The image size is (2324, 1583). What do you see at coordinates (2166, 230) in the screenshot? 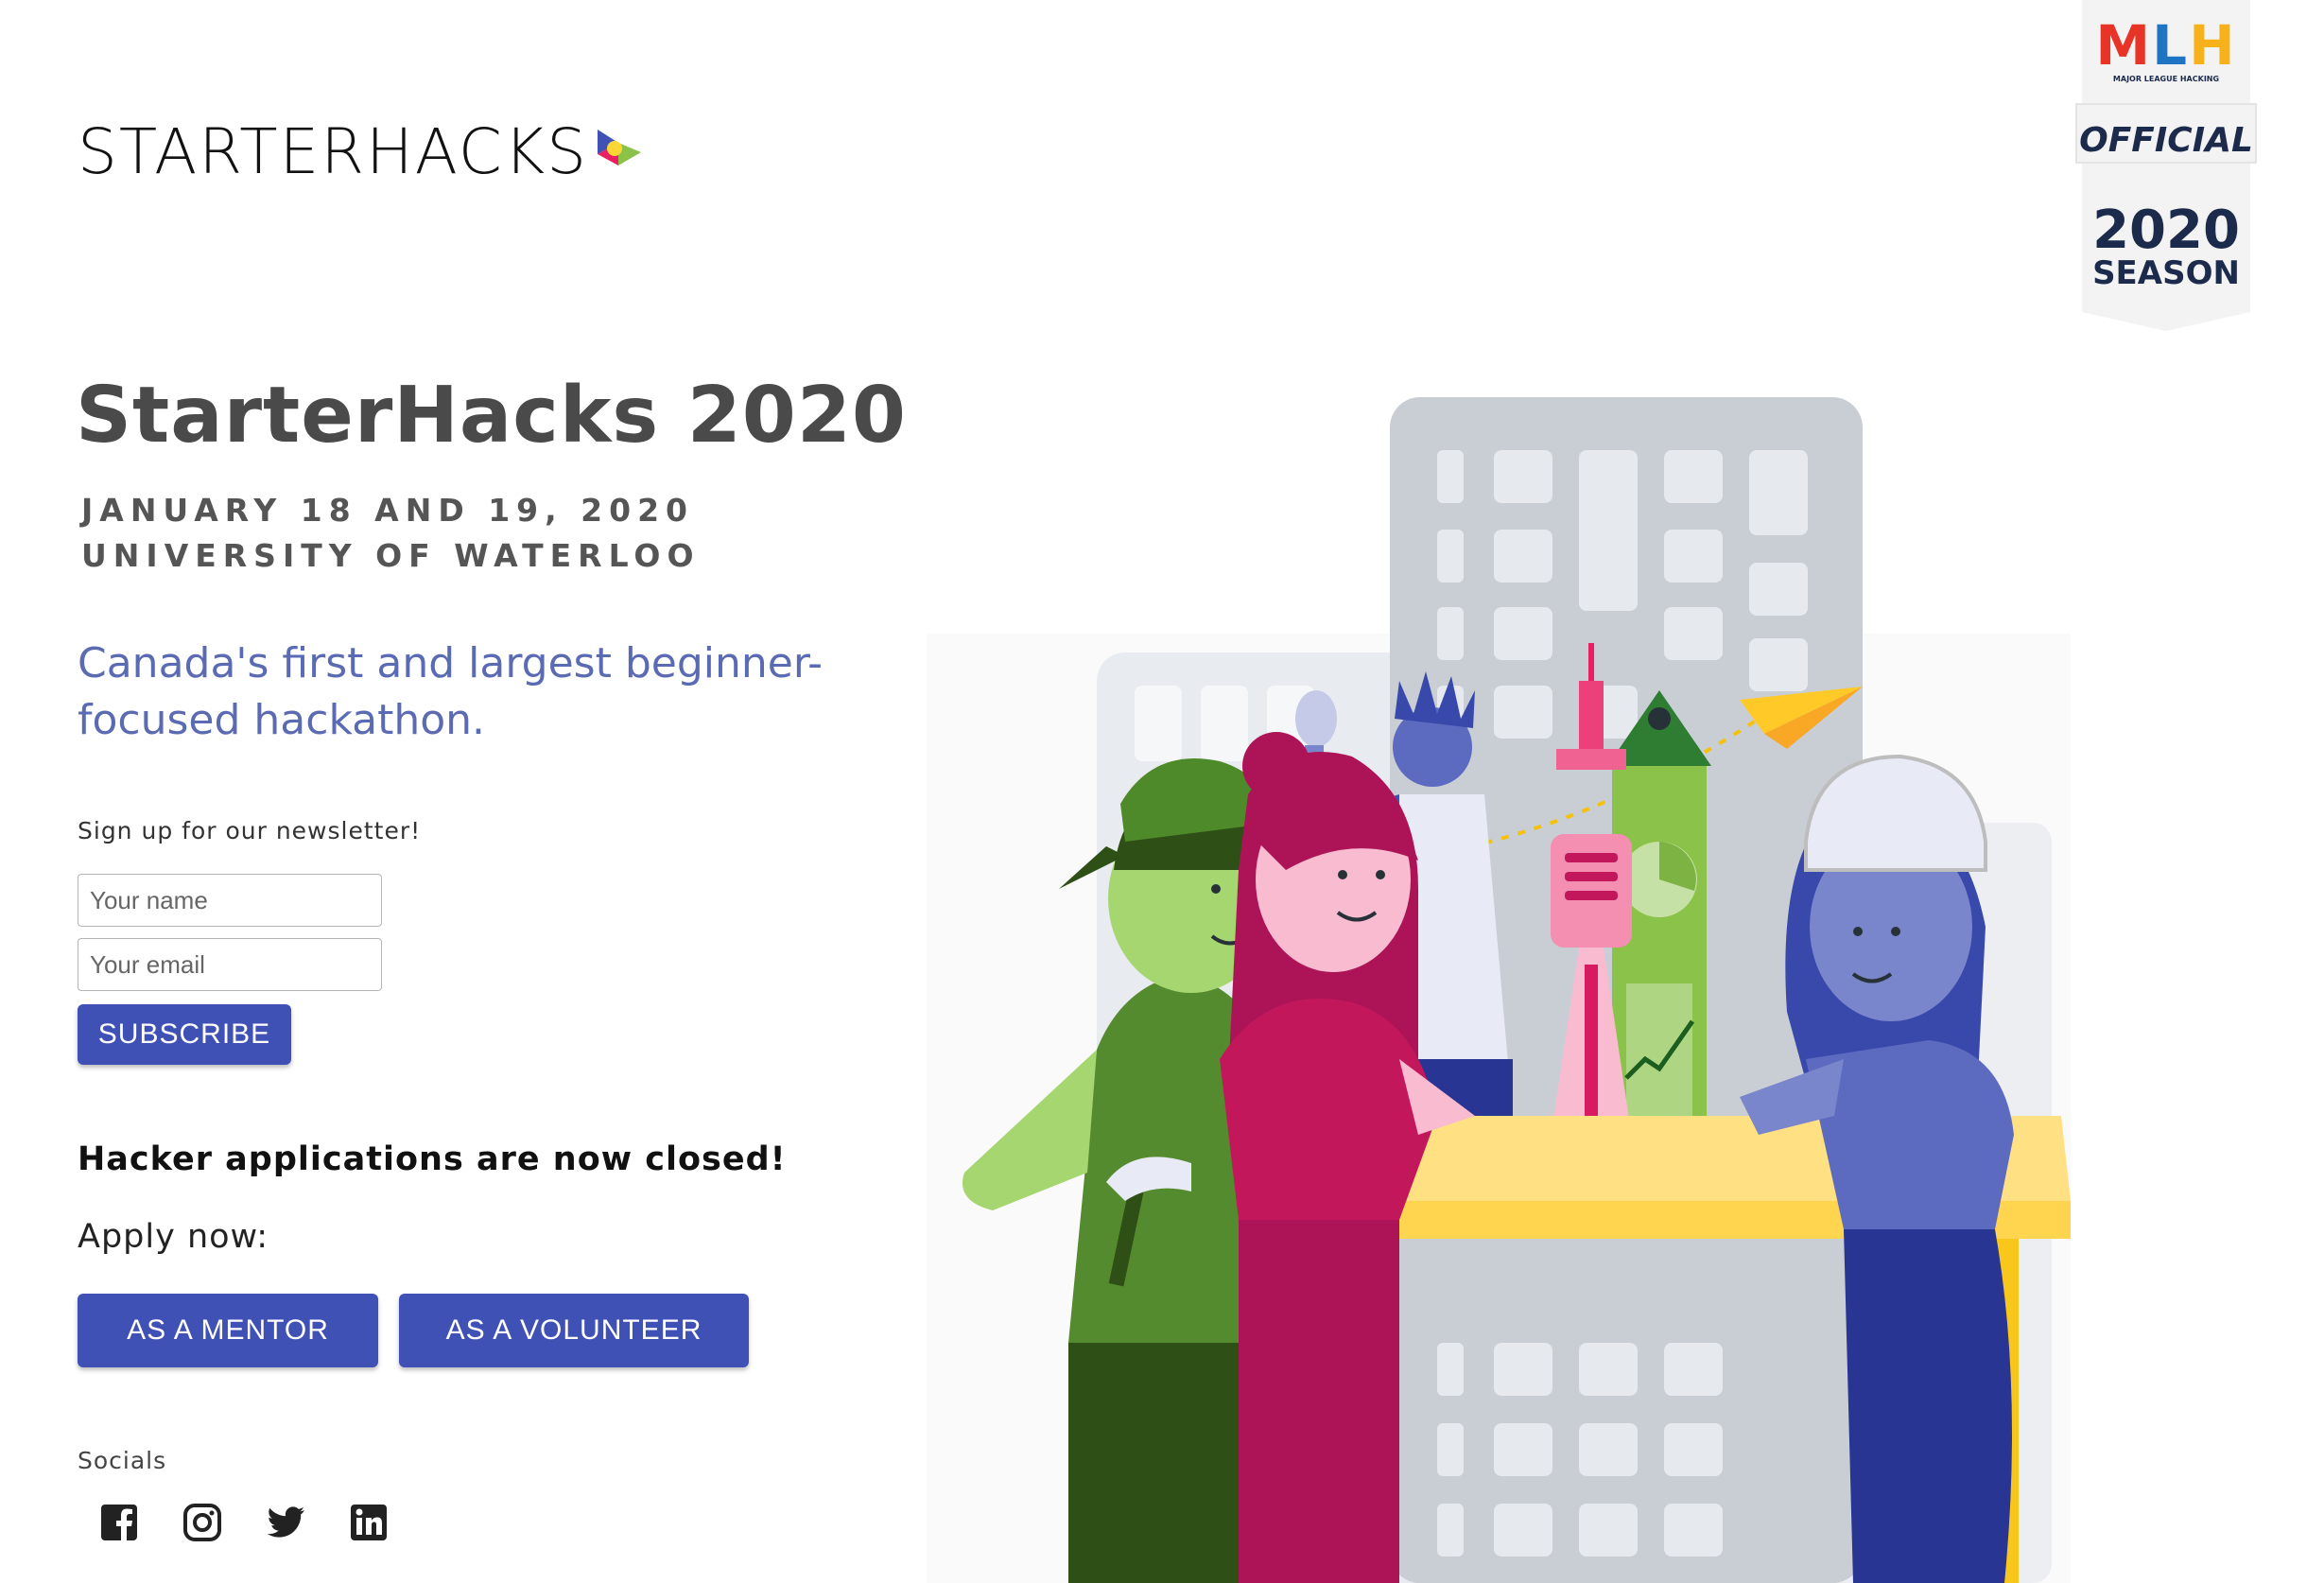
I see `mlh-year-text: 2020` at bounding box center [2166, 230].